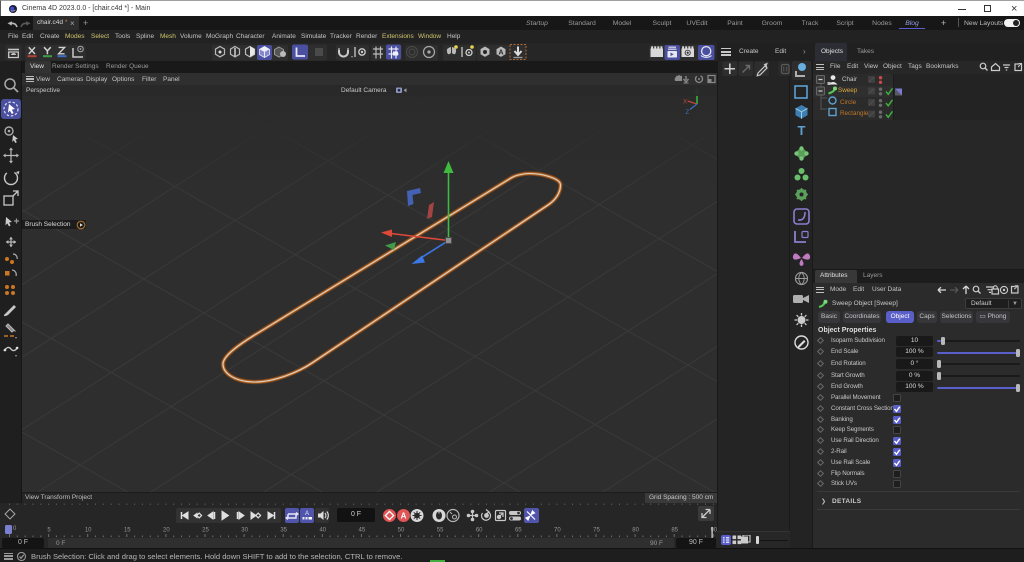 Image resolution: width=1024 pixels, height=562 pixels. I want to click on svg-text: 15, so click(127, 531).